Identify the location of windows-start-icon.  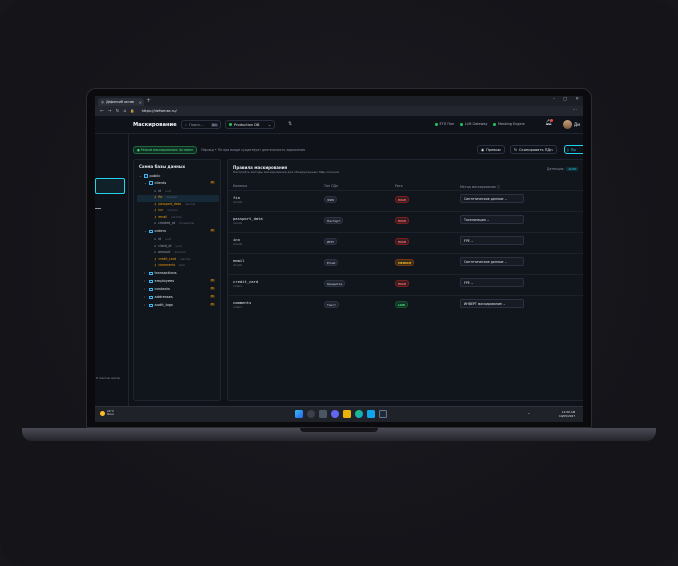
(299, 414).